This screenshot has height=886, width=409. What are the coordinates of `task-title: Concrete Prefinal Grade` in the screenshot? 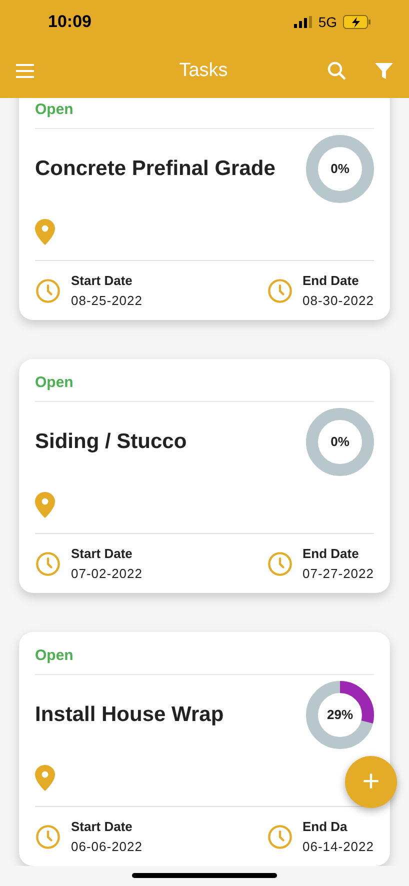 It's located at (155, 169).